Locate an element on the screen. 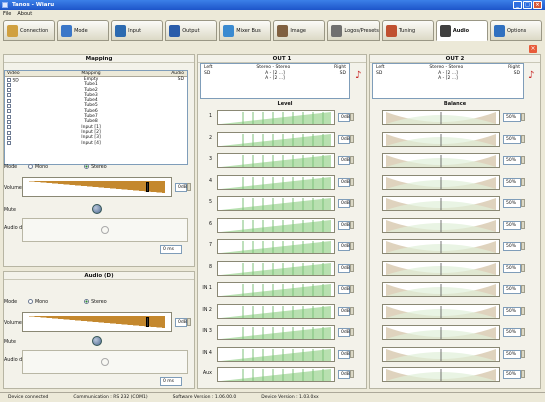 This screenshot has width=545, height=402. volume-knob is located at coordinates (147, 187).